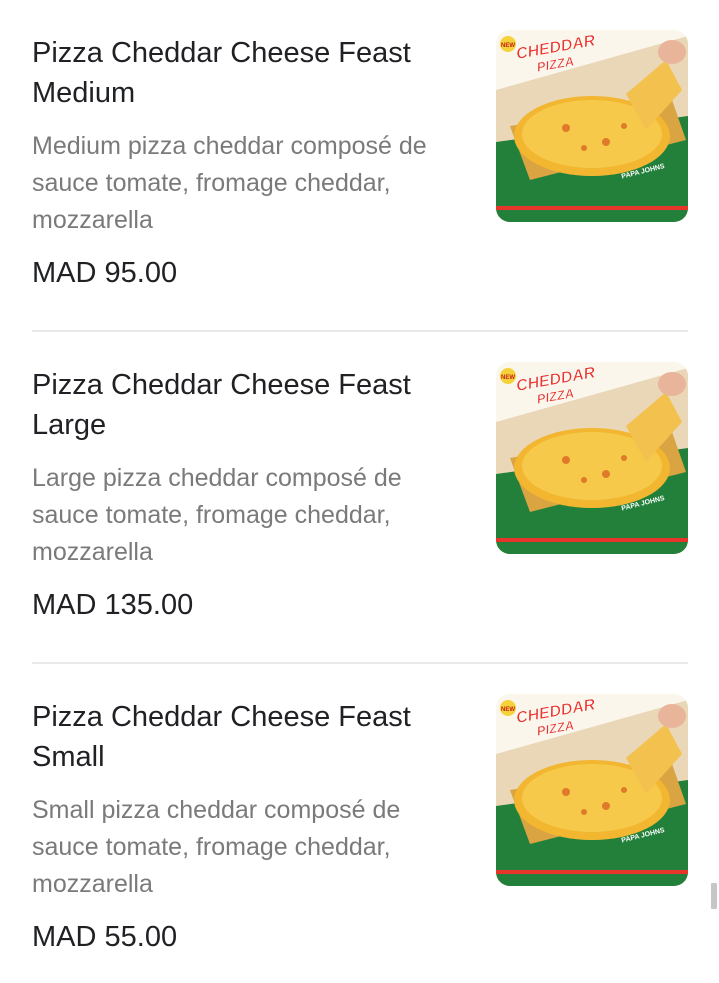 The width and height of the screenshot is (719, 983). Describe the element at coordinates (105, 937) in the screenshot. I see `item-price: MAD 55.00` at that location.